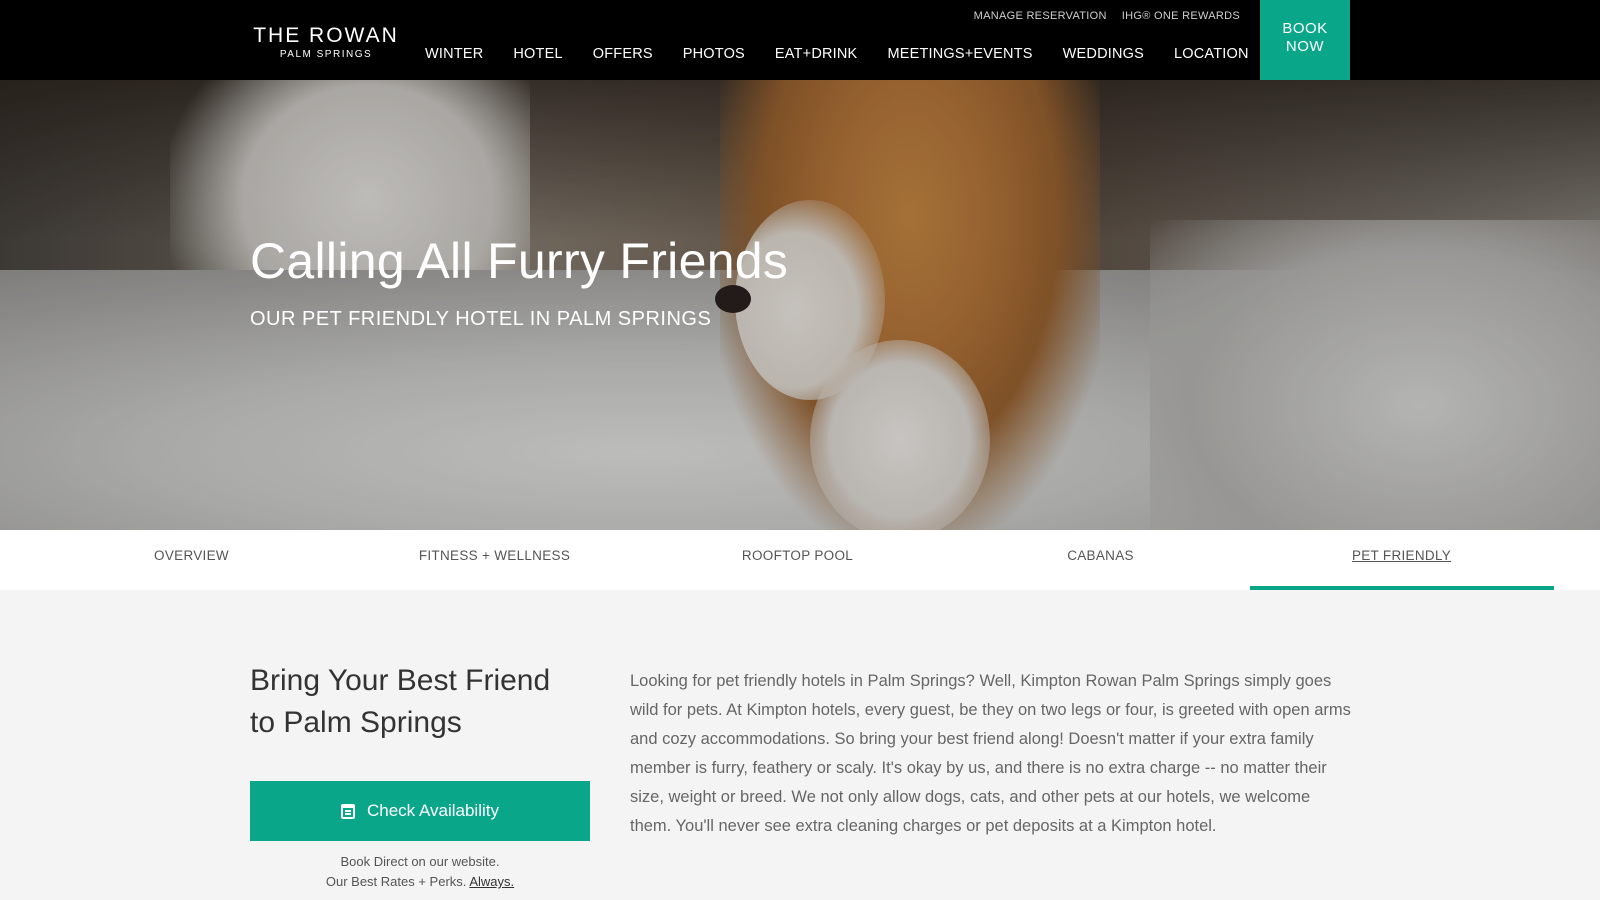 The height and width of the screenshot is (900, 1600). What do you see at coordinates (714, 54) in the screenshot?
I see `nav-photos: PHOTOS` at bounding box center [714, 54].